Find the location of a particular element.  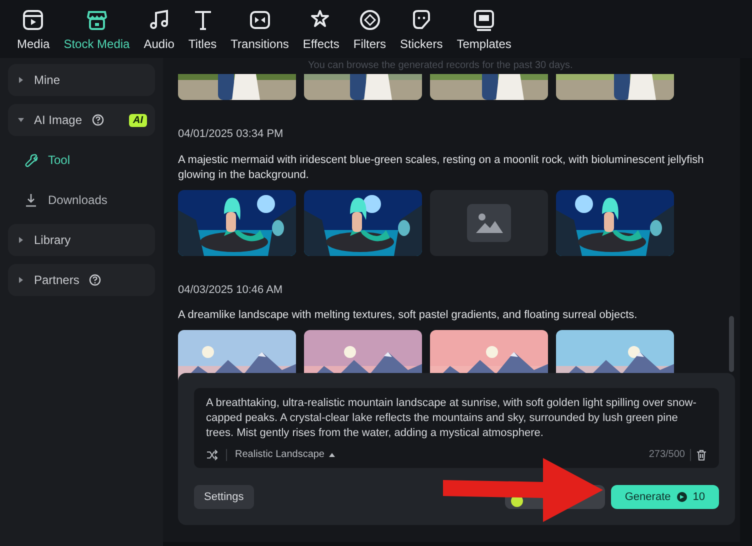

settings-button: Settings is located at coordinates (224, 497).